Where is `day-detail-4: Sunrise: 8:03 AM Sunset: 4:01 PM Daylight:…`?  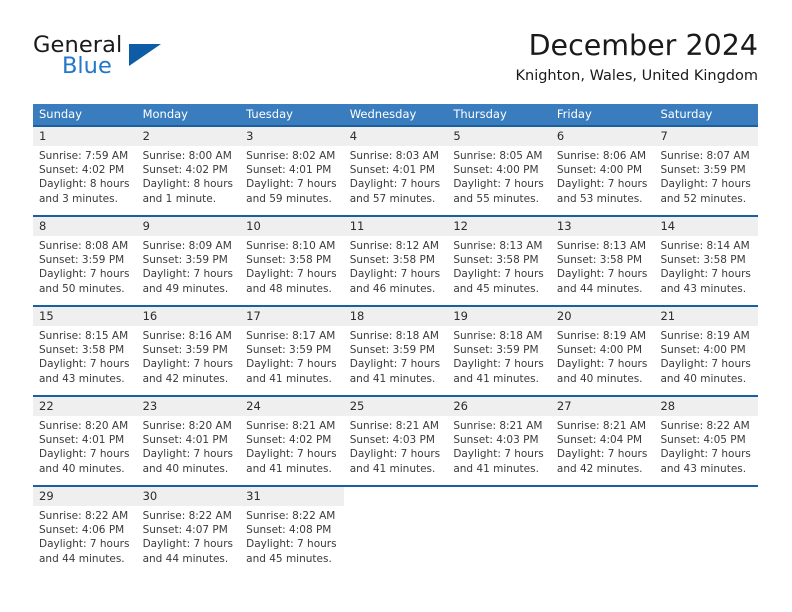 day-detail-4: Sunrise: 8:03 AM Sunset: 4:01 PM Daylight:… is located at coordinates (396, 180).